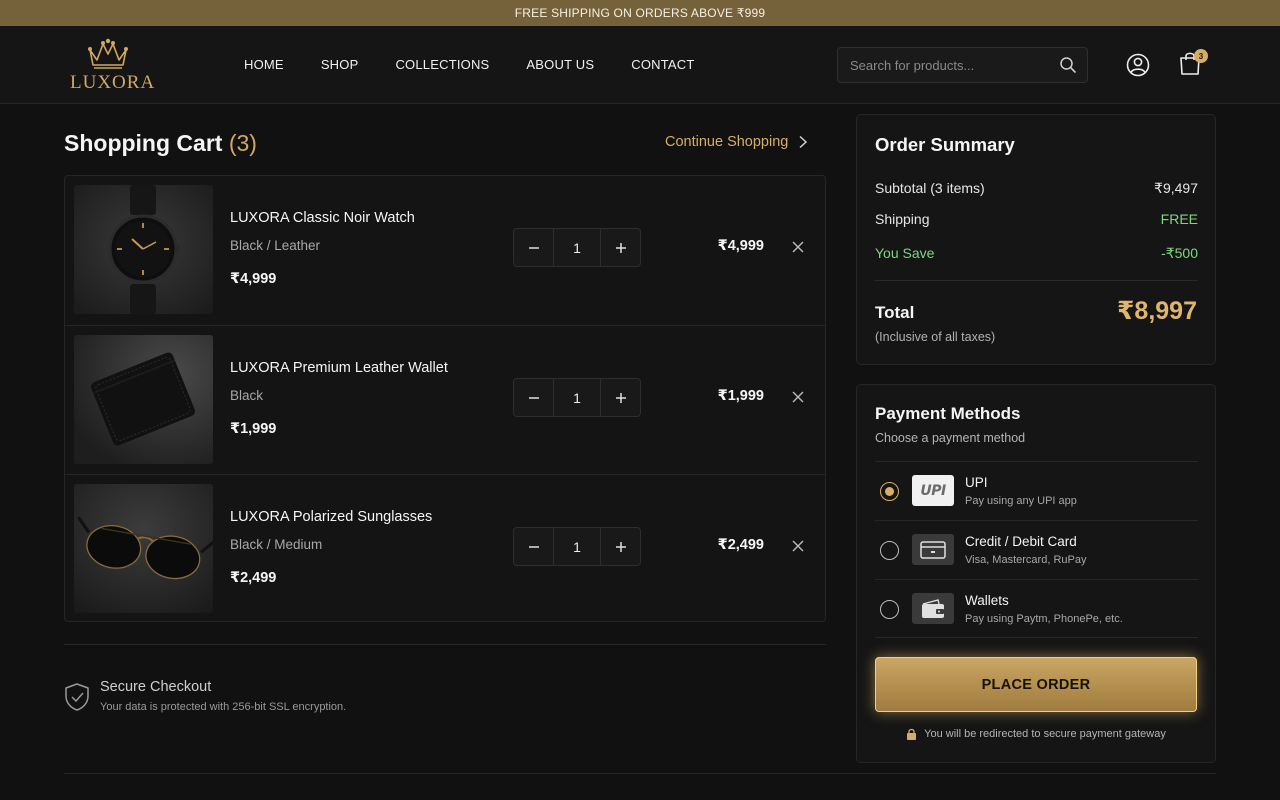 This screenshot has height=800, width=1280. Describe the element at coordinates (253, 429) in the screenshot. I see `product-price: ₹1,999` at that location.